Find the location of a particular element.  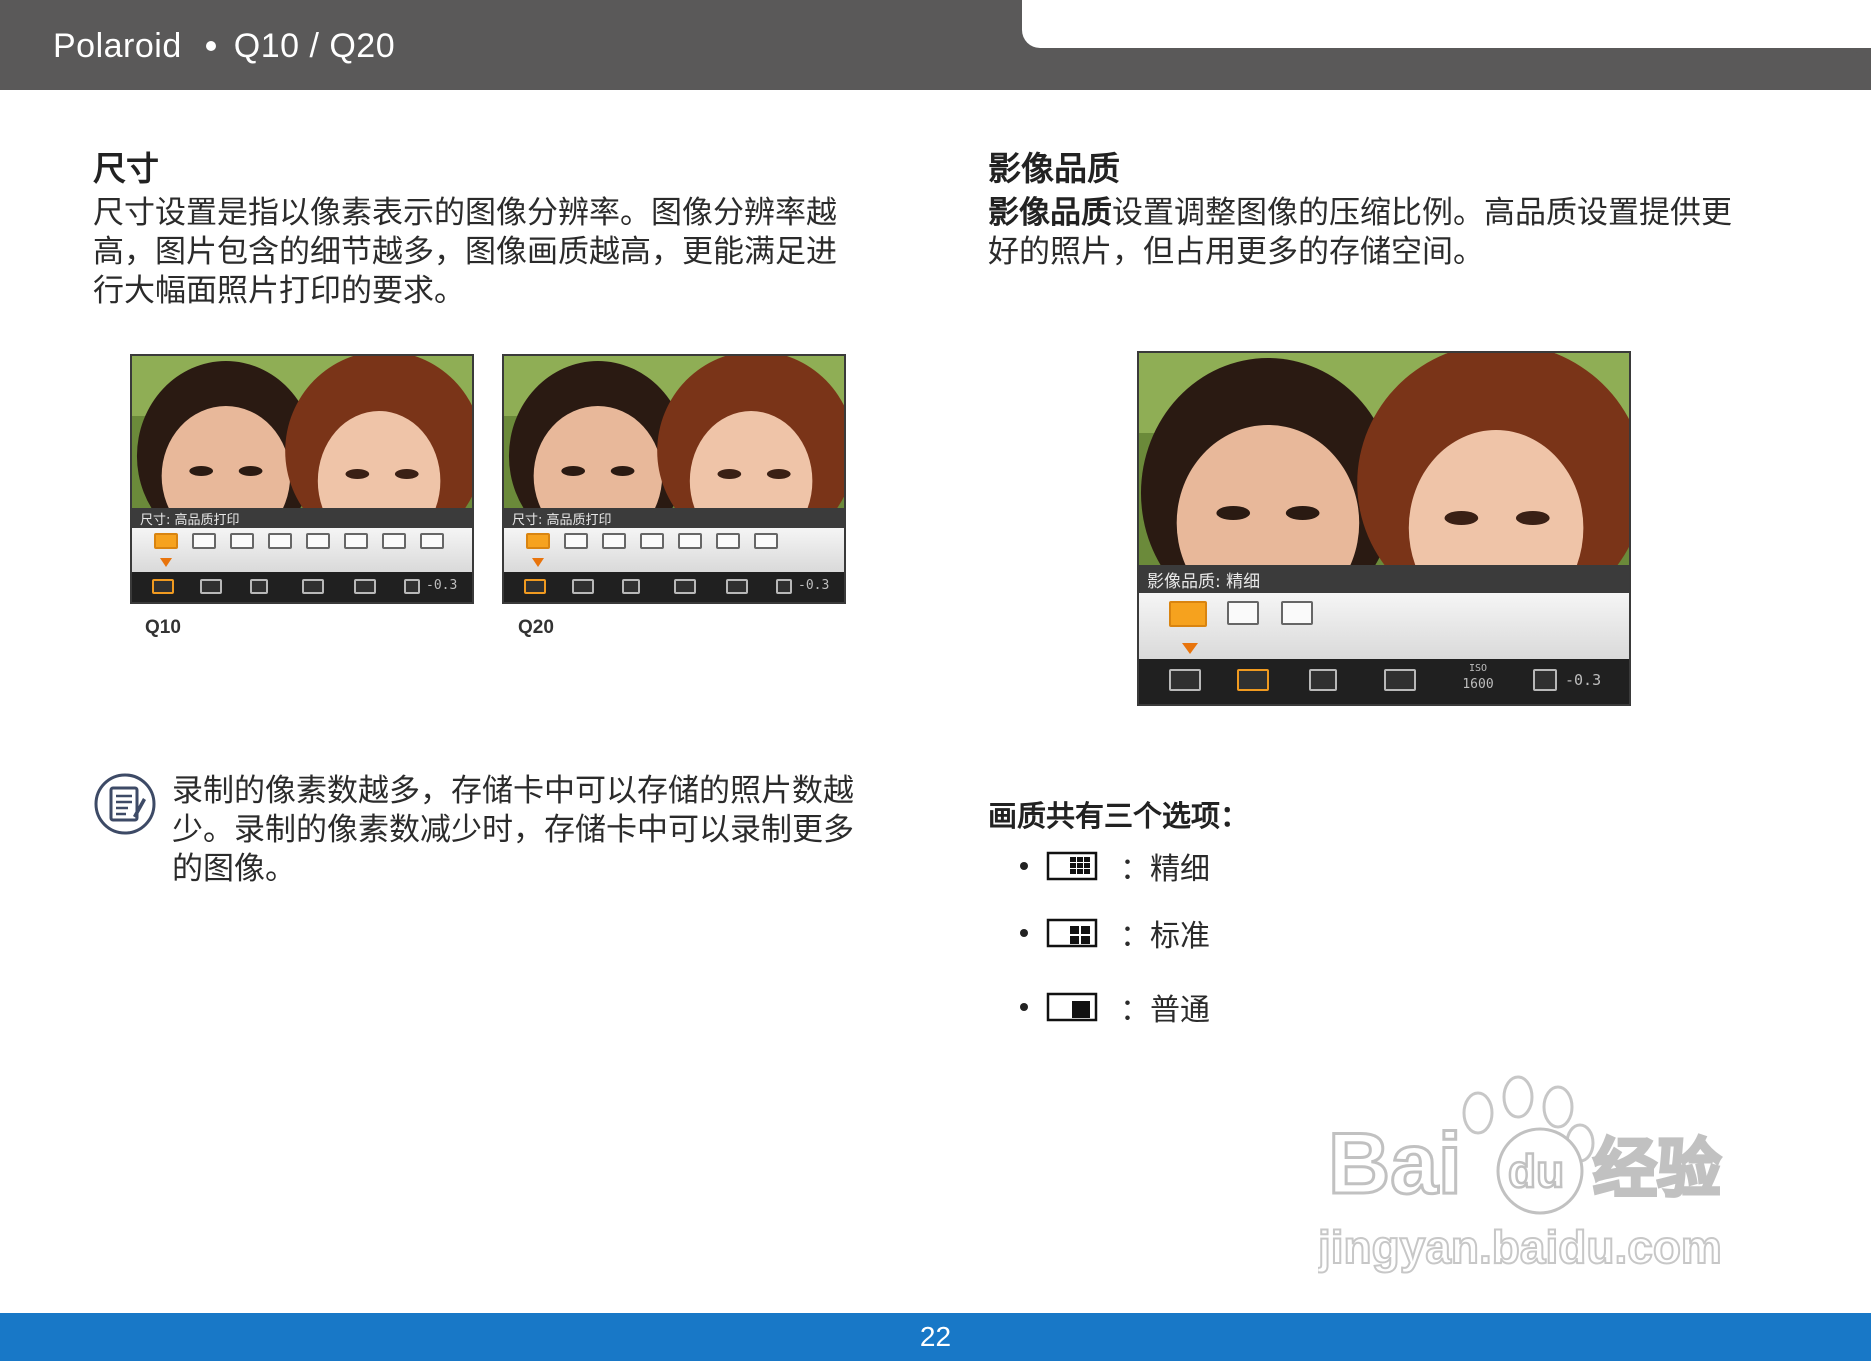

quality-option-label: ：普通 is located at coordinates (1165, 1010).